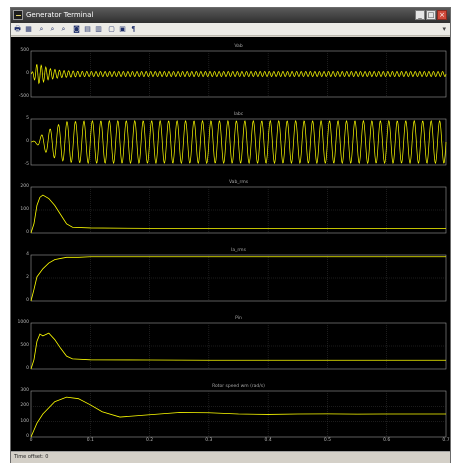 Image resolution: width=459 pixels, height=473 pixels. Describe the element at coordinates (442, 15) in the screenshot. I see `close-button: ×` at that location.